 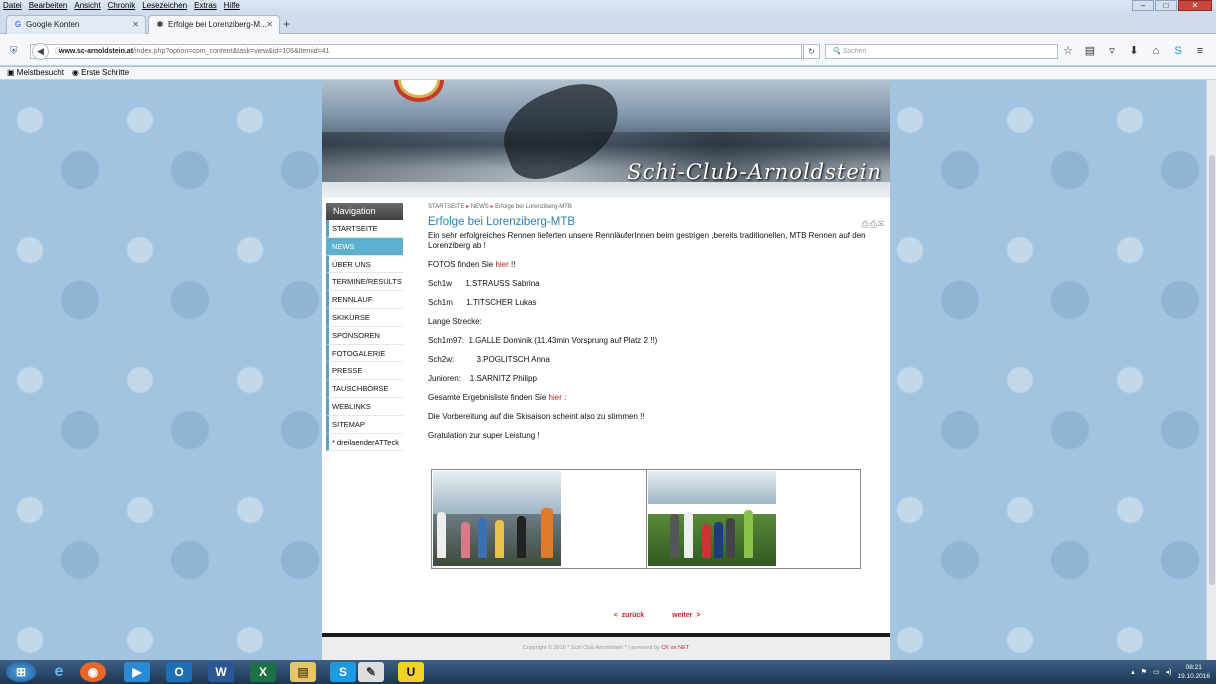 I want to click on scrollbar-thumb, so click(x=1212, y=370).